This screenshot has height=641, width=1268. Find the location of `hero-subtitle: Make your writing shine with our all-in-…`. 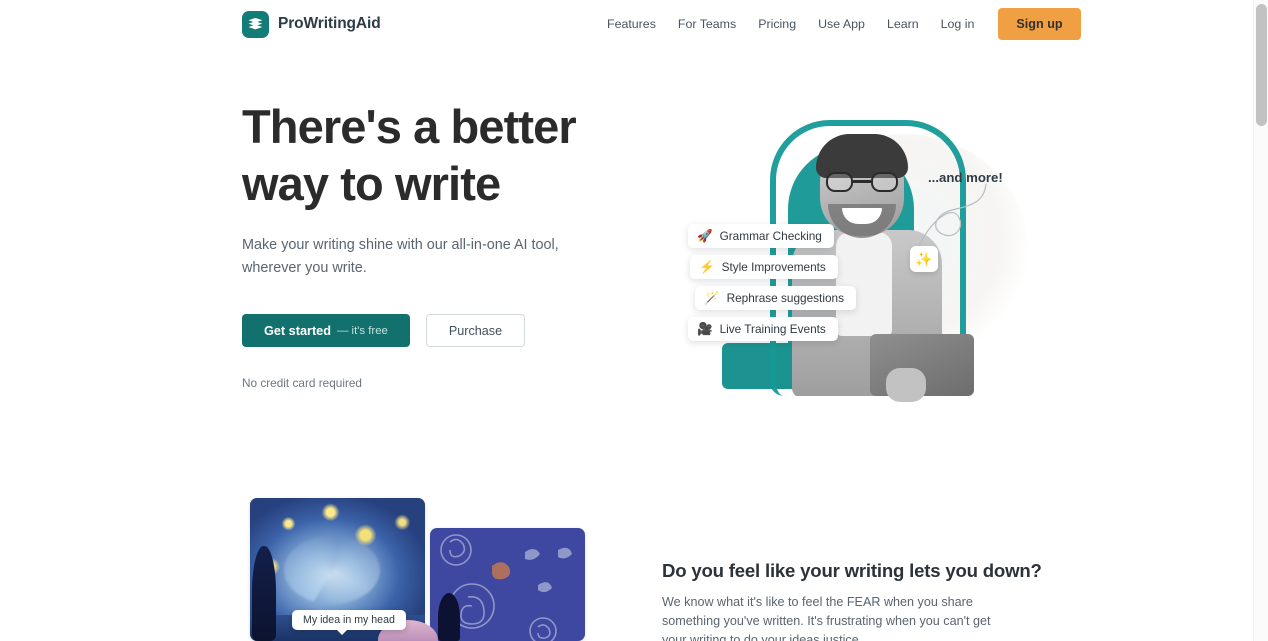

hero-subtitle: Make your writing shine with our all-in-… is located at coordinates (400, 256).